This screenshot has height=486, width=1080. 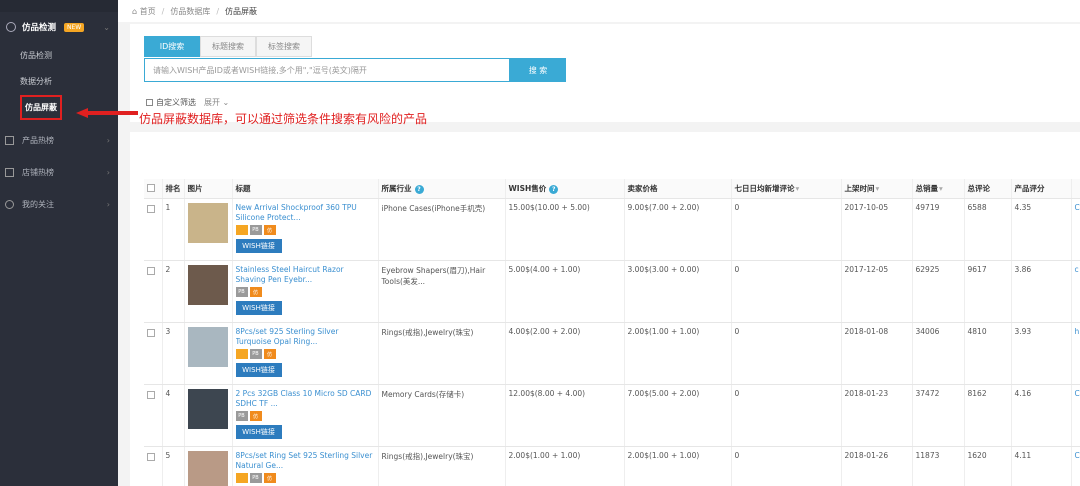 I want to click on tab-title-search: 标题搜索, so click(x=228, y=46).